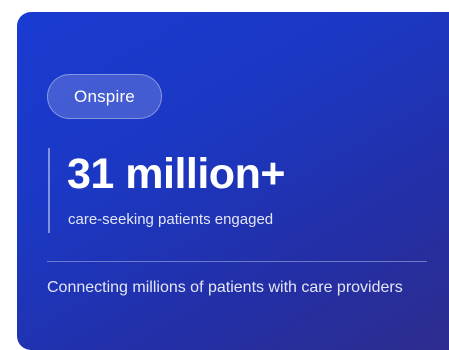 Image resolution: width=449 pixels, height=350 pixels. I want to click on stat-accent-bar, so click(49, 190).